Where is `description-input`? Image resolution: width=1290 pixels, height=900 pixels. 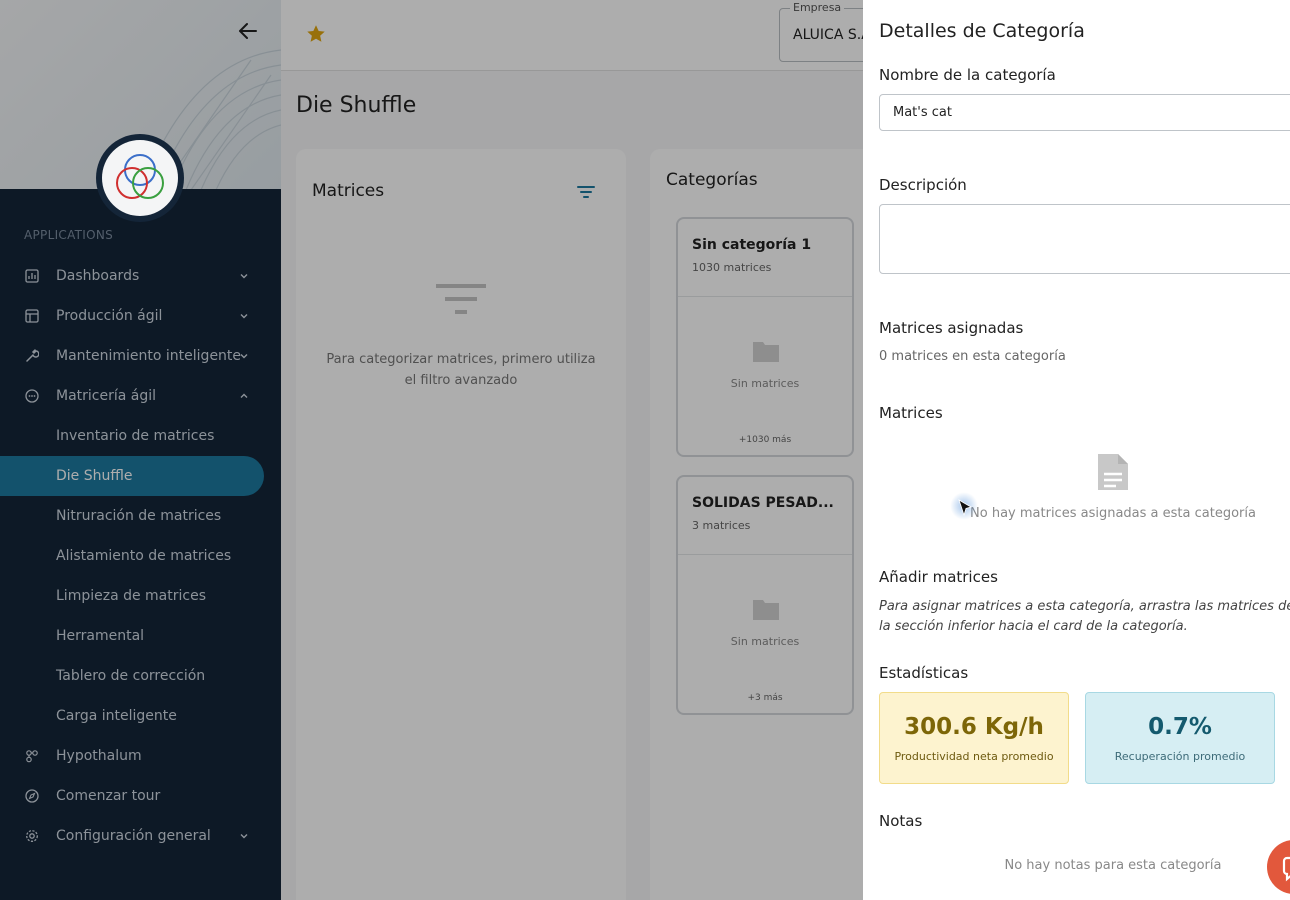 description-input is located at coordinates (1084, 239).